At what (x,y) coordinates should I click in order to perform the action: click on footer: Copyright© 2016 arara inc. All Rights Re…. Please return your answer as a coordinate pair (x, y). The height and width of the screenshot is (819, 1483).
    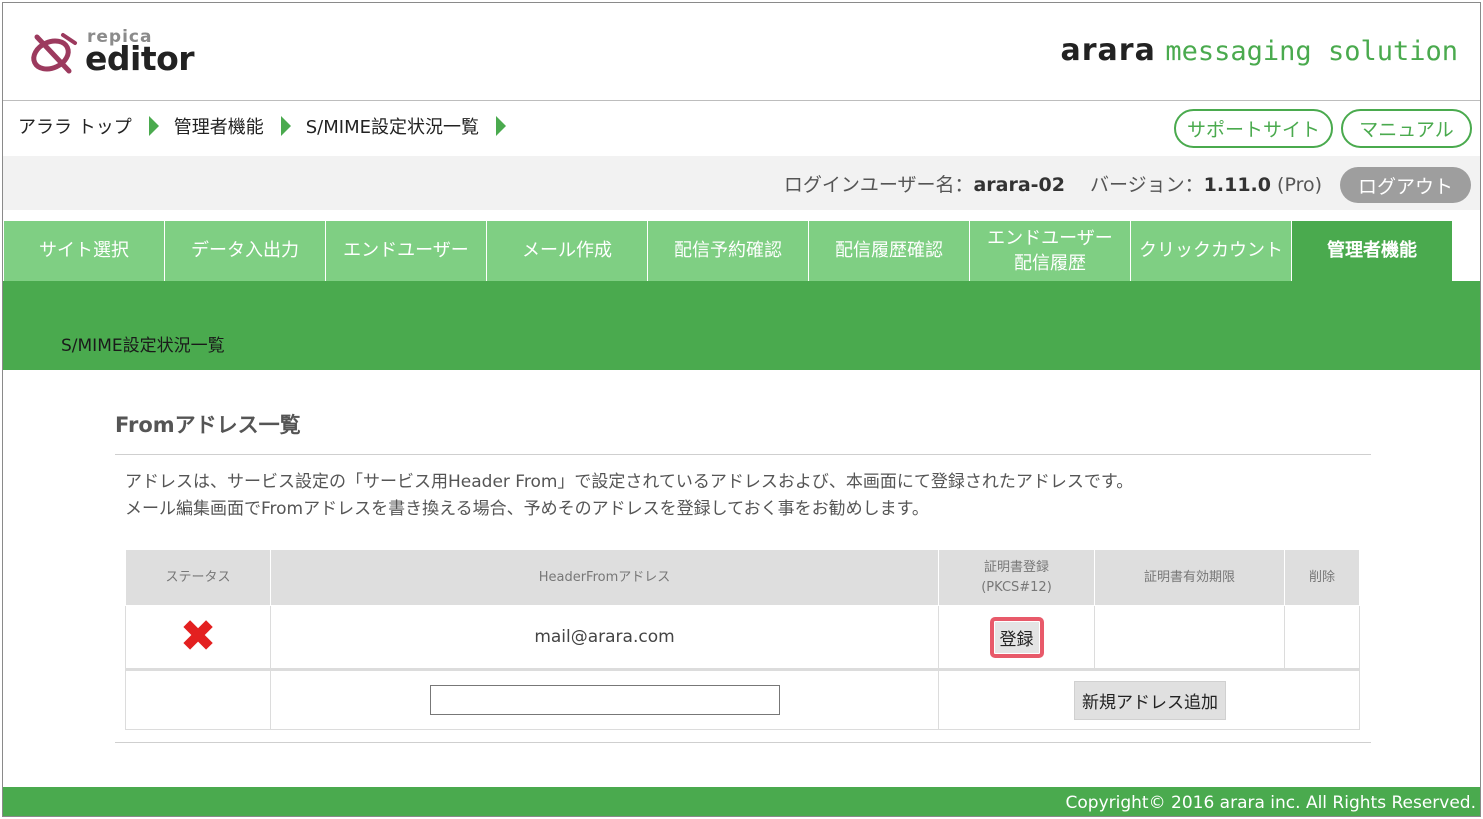
    Looking at the image, I should click on (741, 801).